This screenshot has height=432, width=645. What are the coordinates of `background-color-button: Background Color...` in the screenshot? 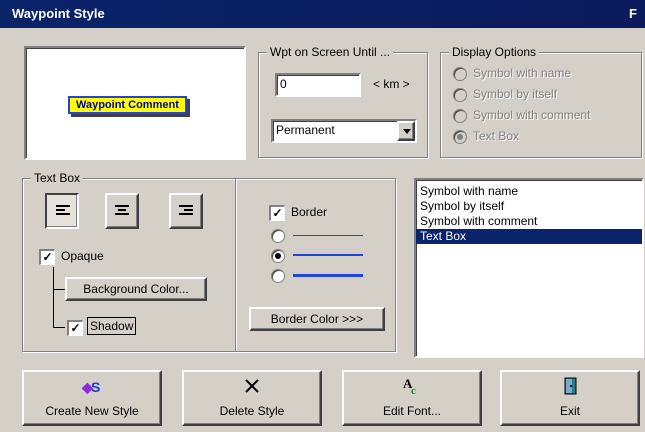 It's located at (136, 289).